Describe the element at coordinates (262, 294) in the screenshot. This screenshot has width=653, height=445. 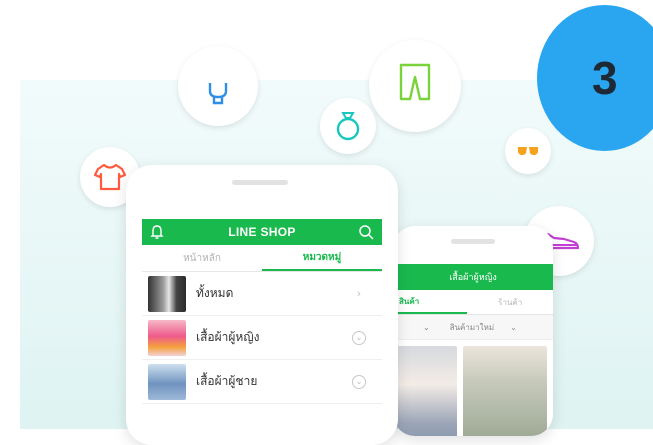
I see `category-row-all: ทั้งหมด ›` at that location.